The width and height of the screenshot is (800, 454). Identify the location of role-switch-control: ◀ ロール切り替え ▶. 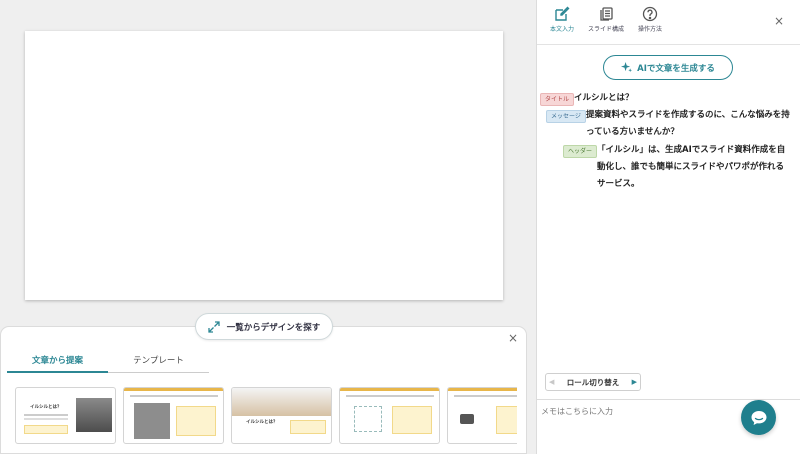
(593, 382).